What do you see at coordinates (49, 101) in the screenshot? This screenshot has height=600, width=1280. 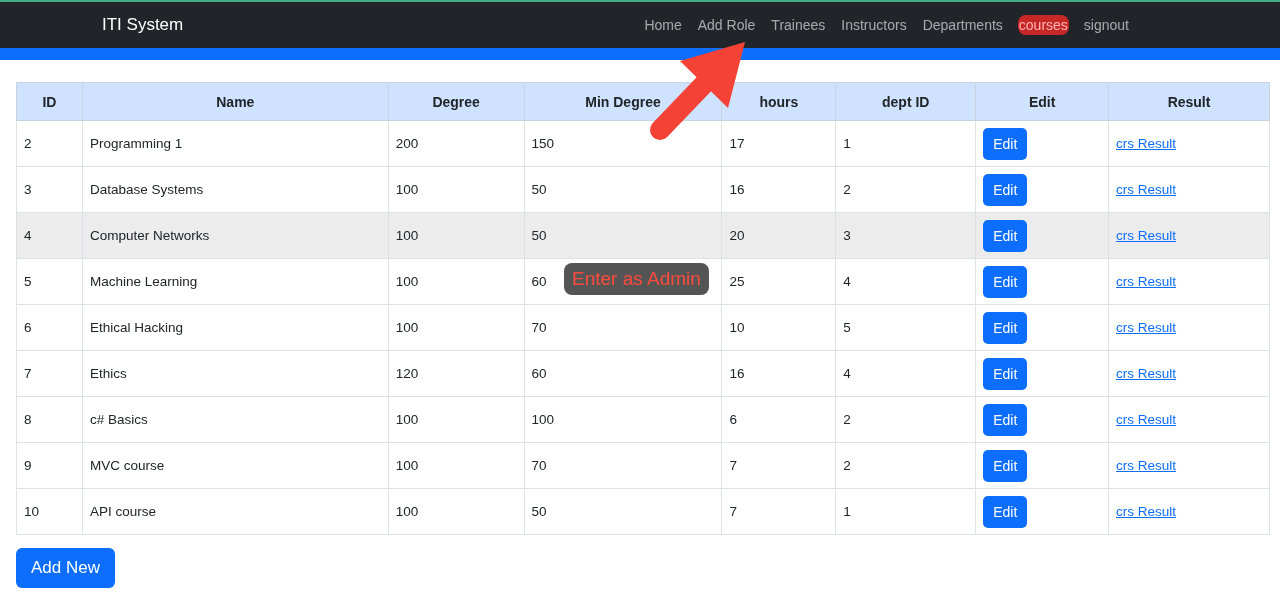 I see `column-header: ID` at bounding box center [49, 101].